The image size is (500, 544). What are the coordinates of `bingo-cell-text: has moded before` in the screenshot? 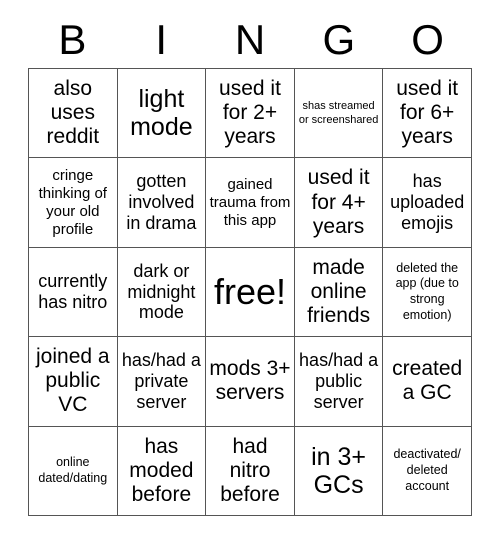 It's located at (161, 470).